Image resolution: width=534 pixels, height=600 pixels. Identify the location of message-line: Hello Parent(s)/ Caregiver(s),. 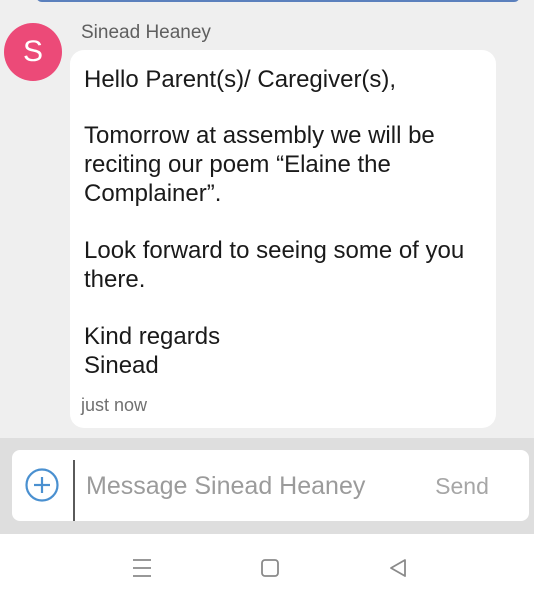
(240, 79).